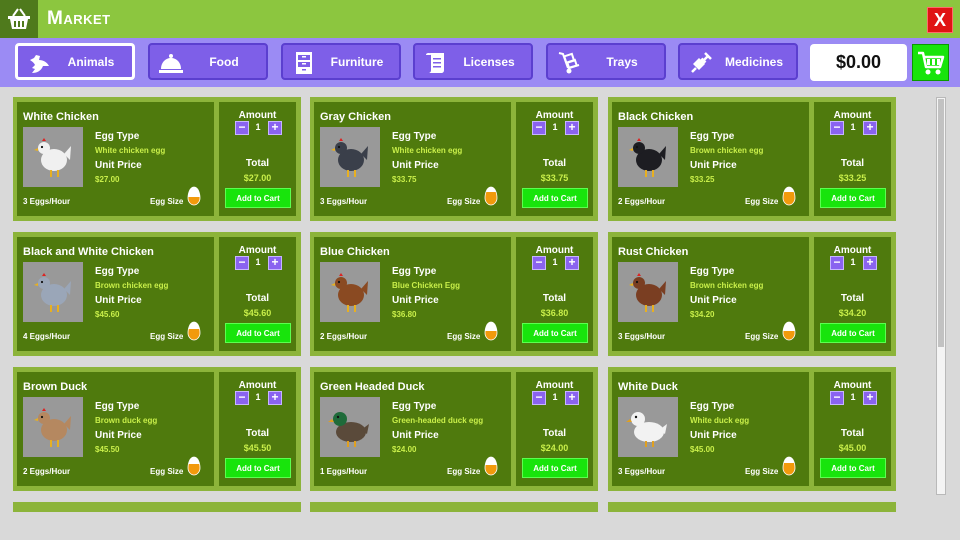 This screenshot has width=960, height=540. Describe the element at coordinates (720, 420) in the screenshot. I see `egg-type-value: White duck egg` at that location.